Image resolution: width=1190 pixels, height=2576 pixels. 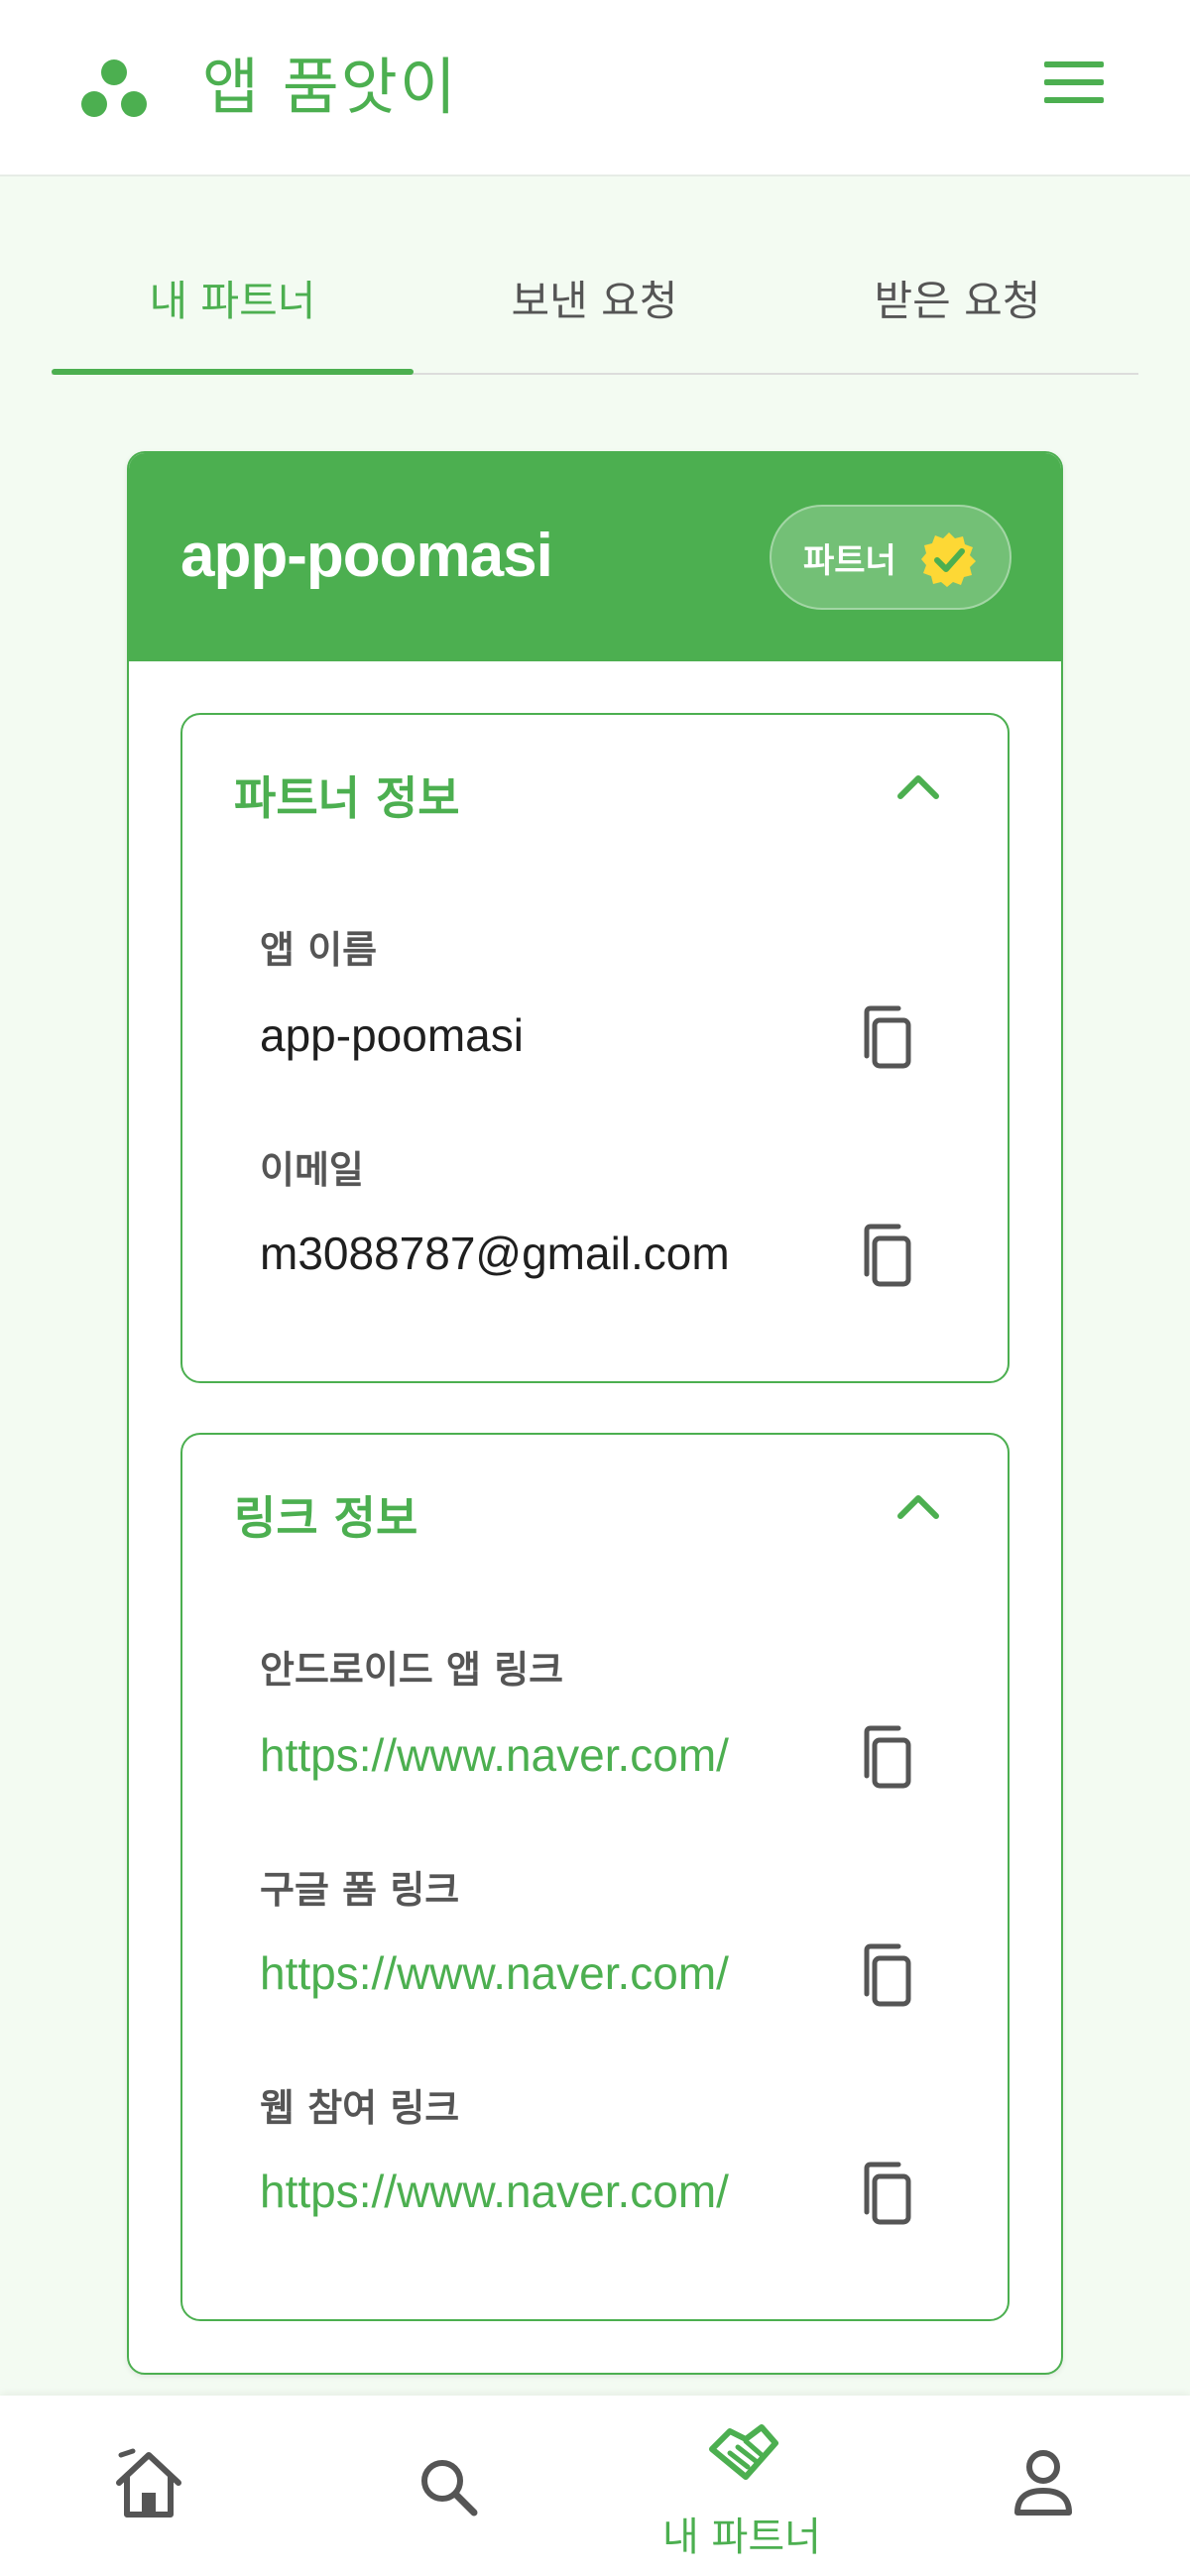 I want to click on android-link-label: 안드로이드 앱 링크, so click(x=412, y=1670).